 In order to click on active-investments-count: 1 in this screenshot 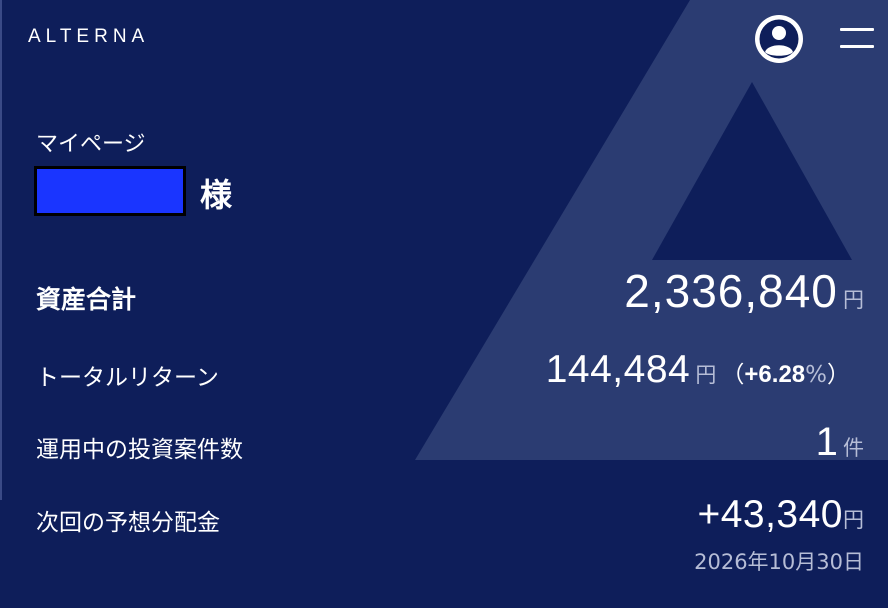, I will do `click(826, 442)`.